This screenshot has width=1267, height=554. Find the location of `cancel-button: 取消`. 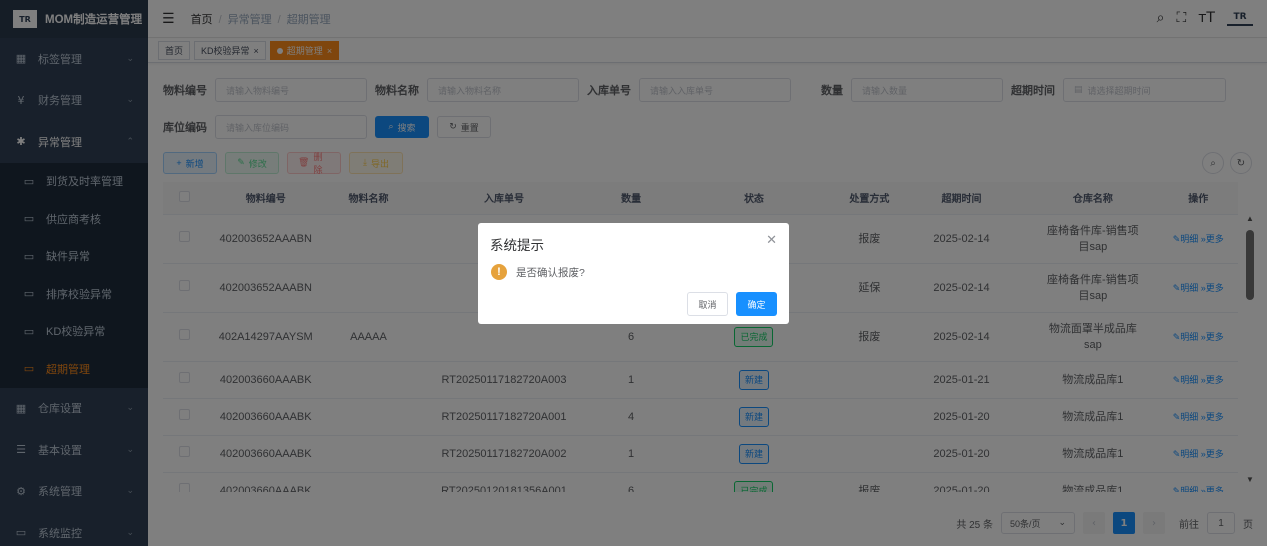

cancel-button: 取消 is located at coordinates (707, 304).